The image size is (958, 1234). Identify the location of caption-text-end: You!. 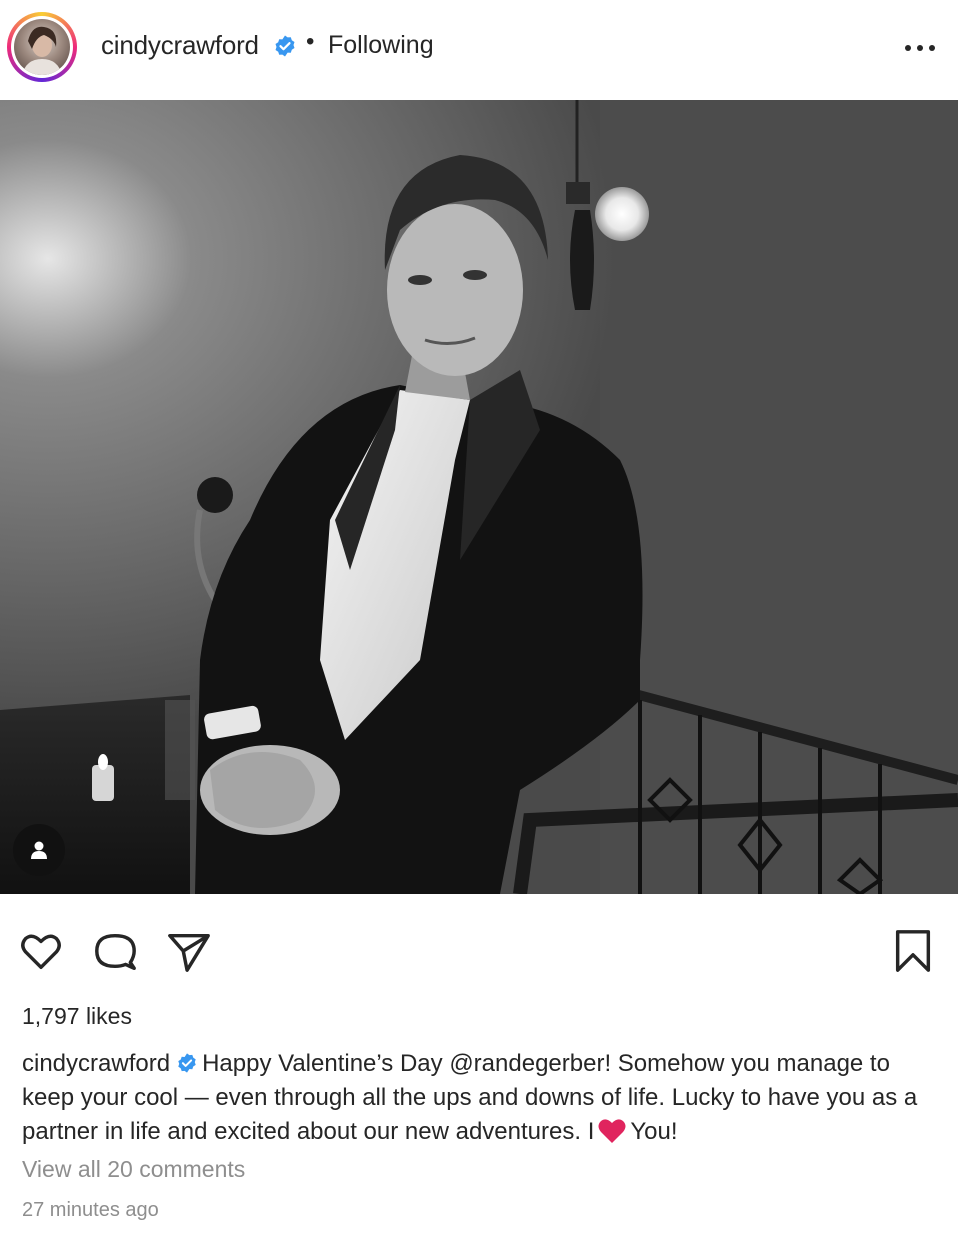
(654, 1131).